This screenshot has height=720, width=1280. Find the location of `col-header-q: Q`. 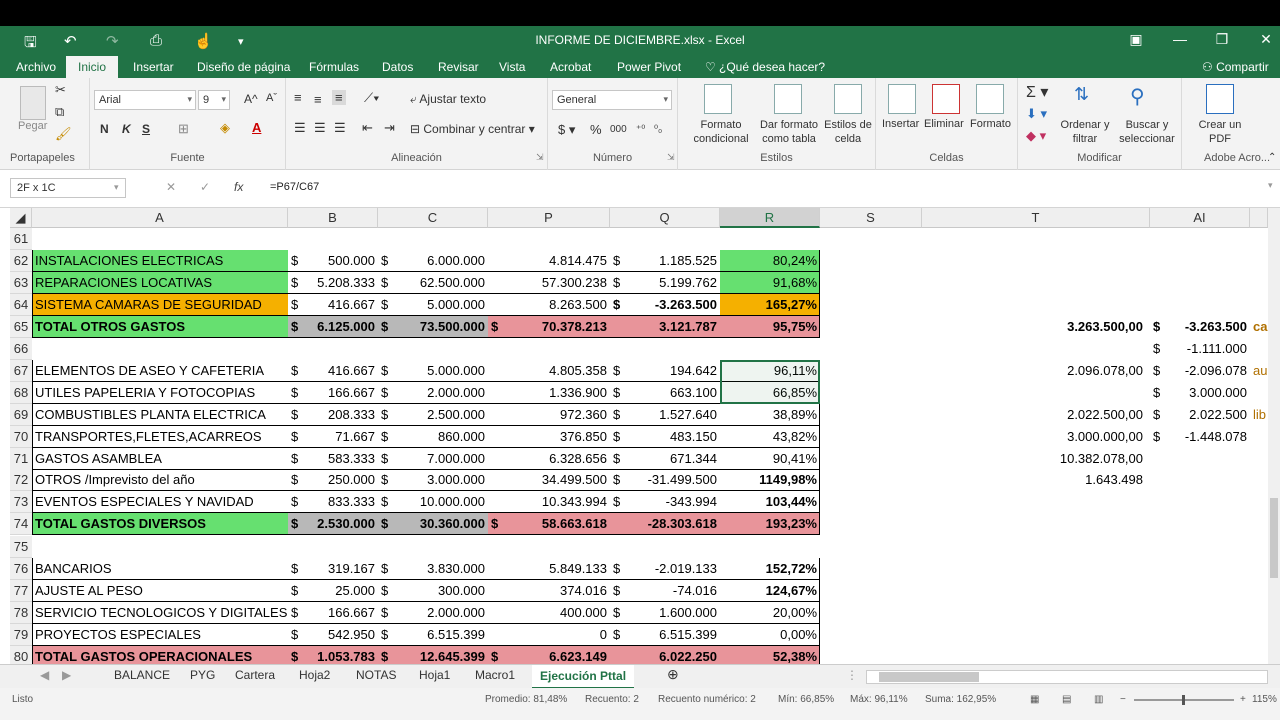

col-header-q: Q is located at coordinates (665, 218).